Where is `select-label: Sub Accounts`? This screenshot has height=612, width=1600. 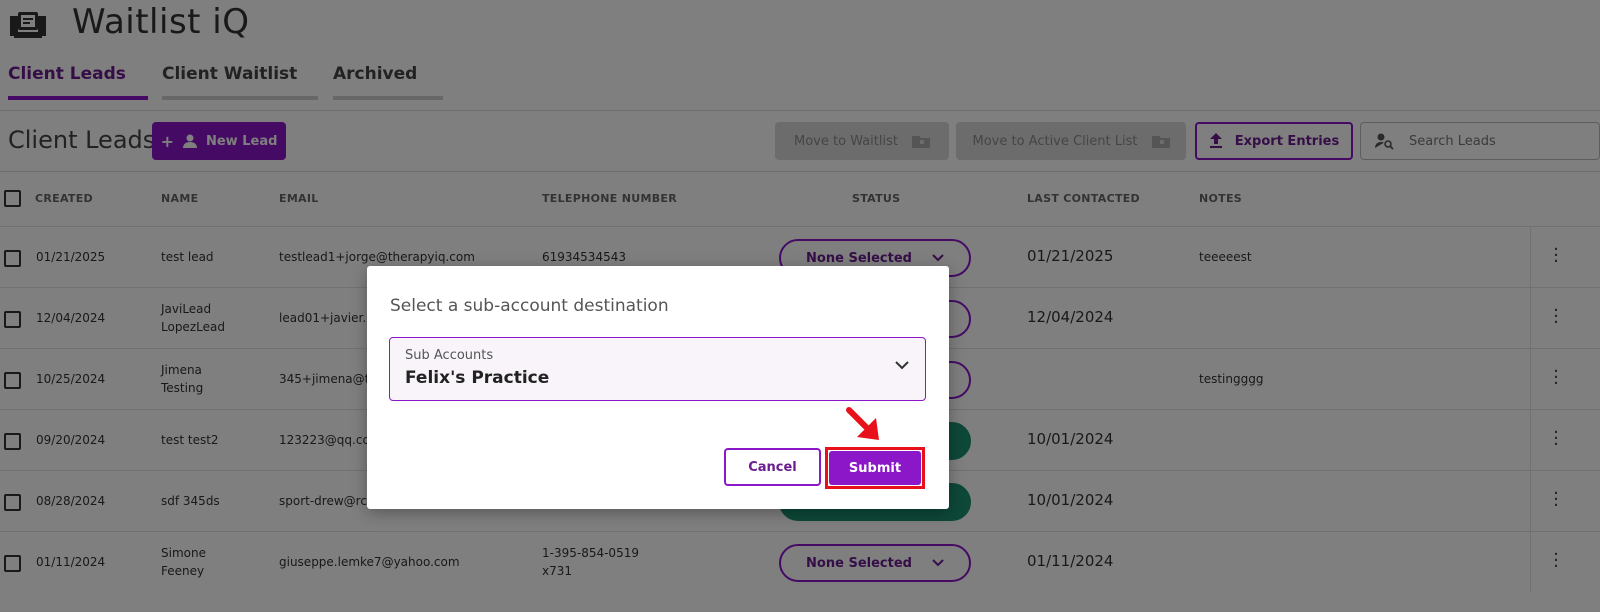 select-label: Sub Accounts is located at coordinates (449, 355).